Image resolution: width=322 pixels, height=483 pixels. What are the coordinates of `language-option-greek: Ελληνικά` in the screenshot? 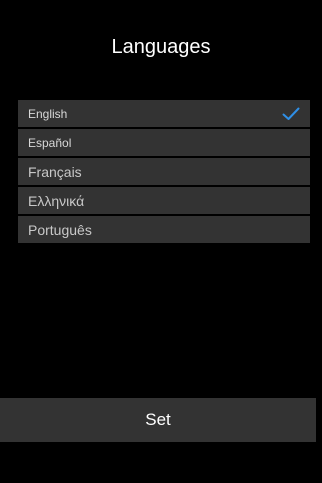 It's located at (164, 200).